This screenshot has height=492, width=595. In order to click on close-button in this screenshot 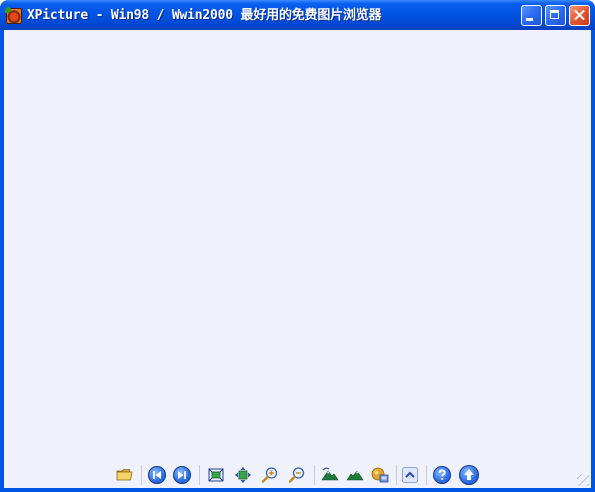, I will do `click(579, 15)`.